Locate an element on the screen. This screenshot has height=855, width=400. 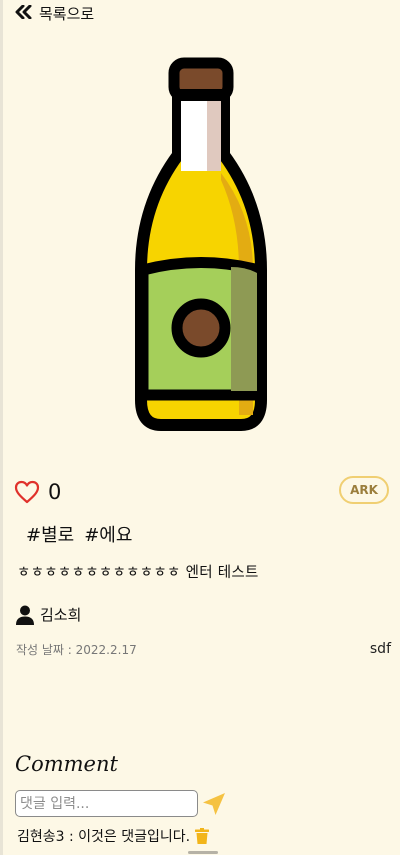
double-chevron-left-icon is located at coordinates (24, 13).